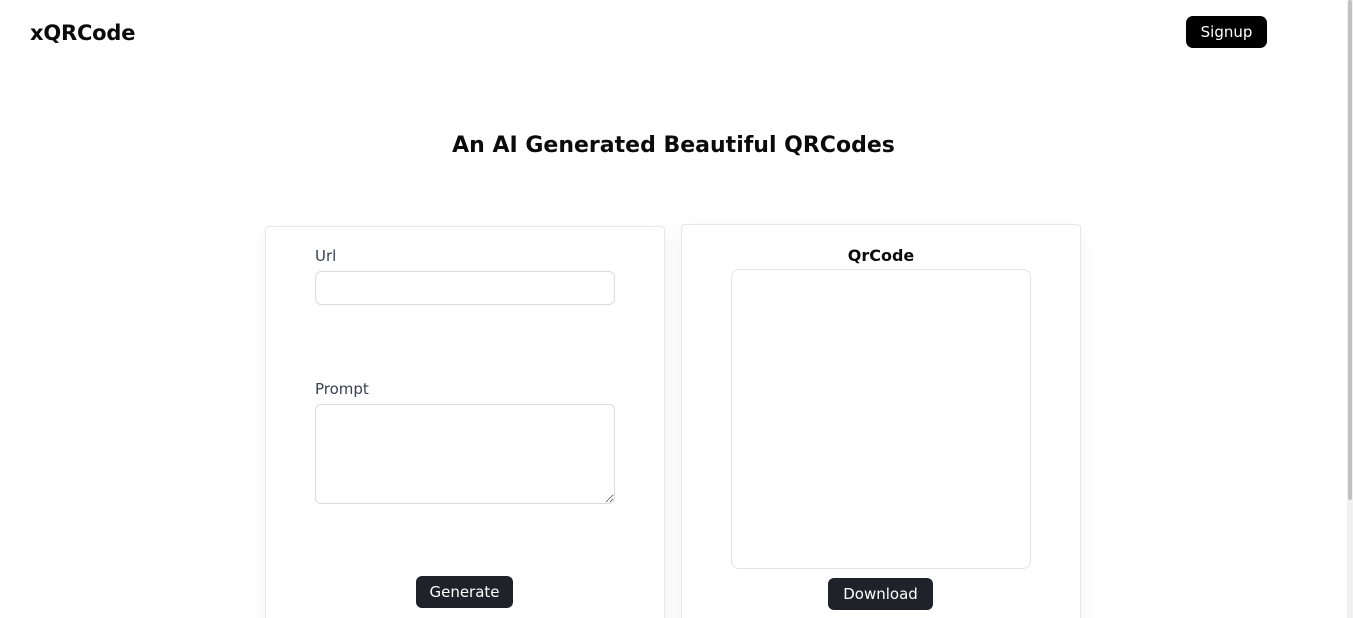  I want to click on page-scrollbar, so click(1350, 309).